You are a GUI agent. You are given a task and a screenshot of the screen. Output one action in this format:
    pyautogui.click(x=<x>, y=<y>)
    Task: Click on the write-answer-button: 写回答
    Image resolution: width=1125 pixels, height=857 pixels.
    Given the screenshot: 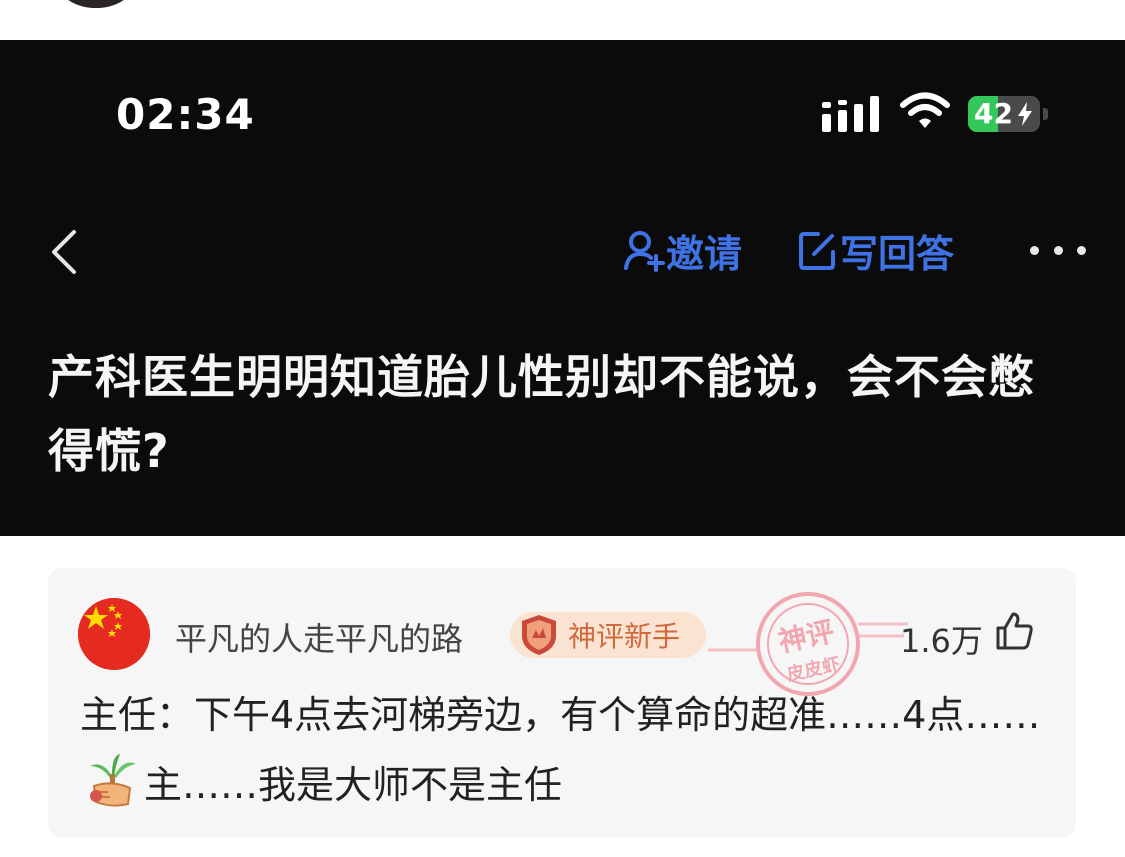 What is the action you would take?
    pyautogui.click(x=875, y=251)
    